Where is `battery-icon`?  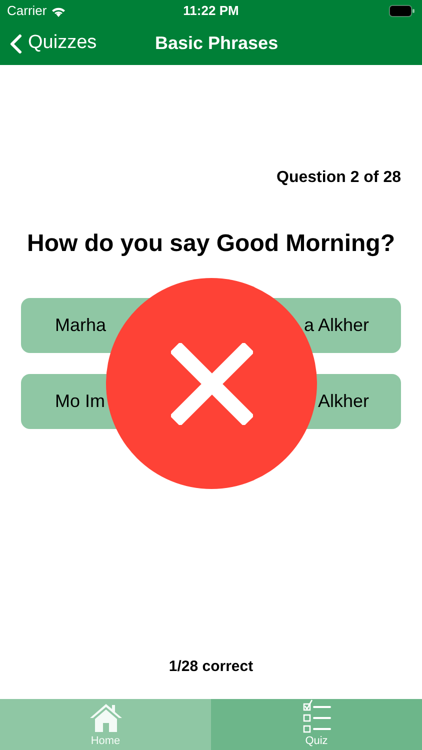 battery-icon is located at coordinates (402, 11).